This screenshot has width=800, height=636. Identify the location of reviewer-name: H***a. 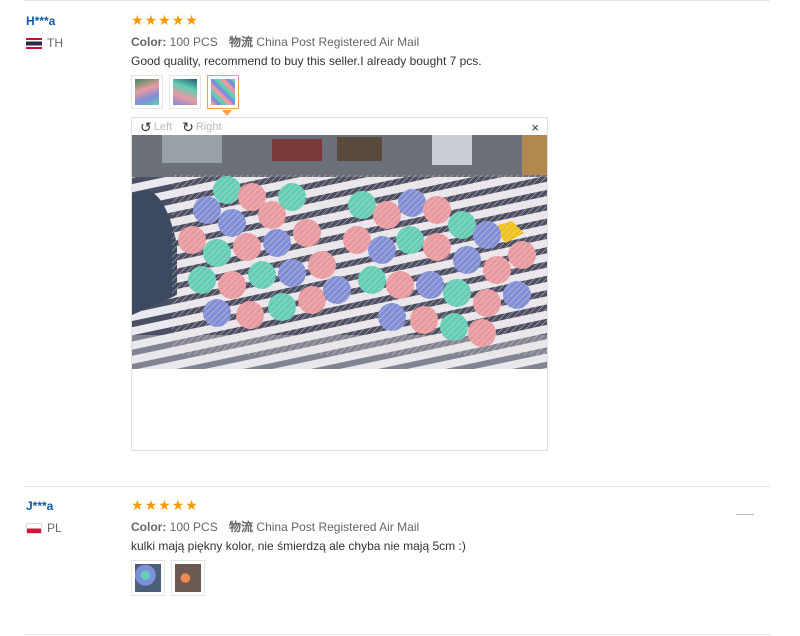
(40, 21).